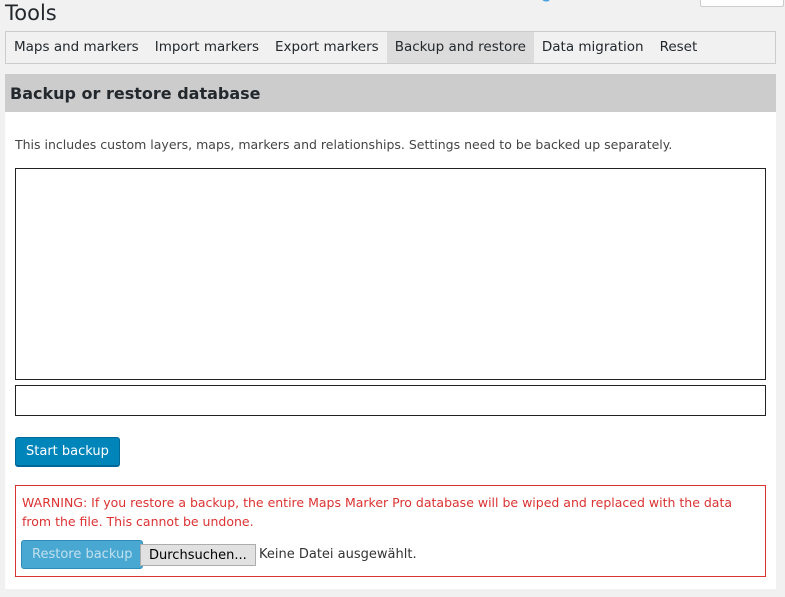 This screenshot has height=597, width=785. What do you see at coordinates (390, 93) in the screenshot?
I see `panel-title: Backup or restore database` at bounding box center [390, 93].